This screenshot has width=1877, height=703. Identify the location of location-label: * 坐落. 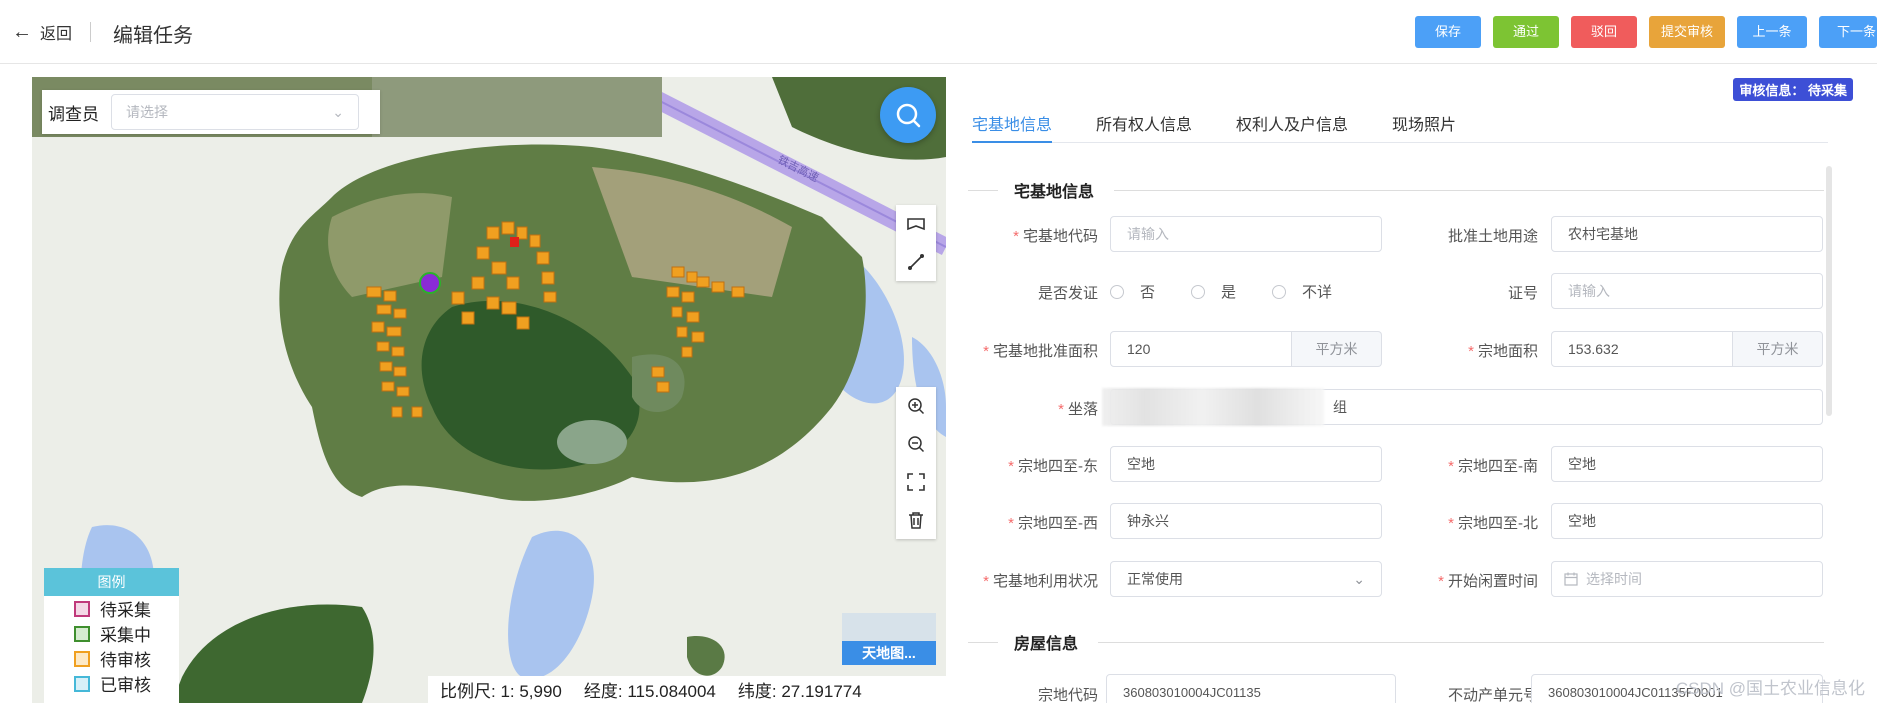
(1078, 408).